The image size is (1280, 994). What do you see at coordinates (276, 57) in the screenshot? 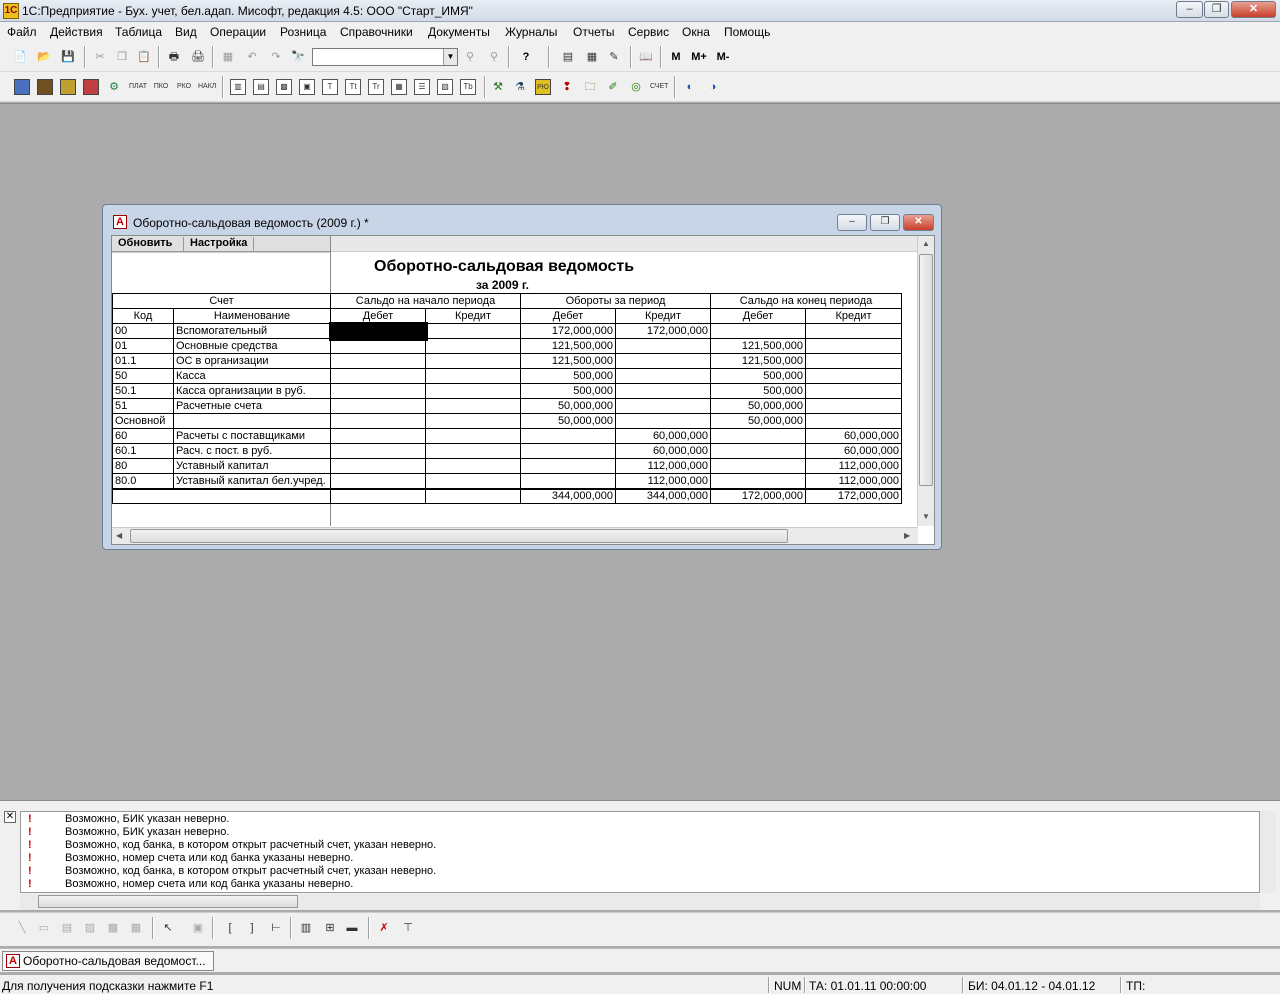
I see `redo-icon: ↷` at bounding box center [276, 57].